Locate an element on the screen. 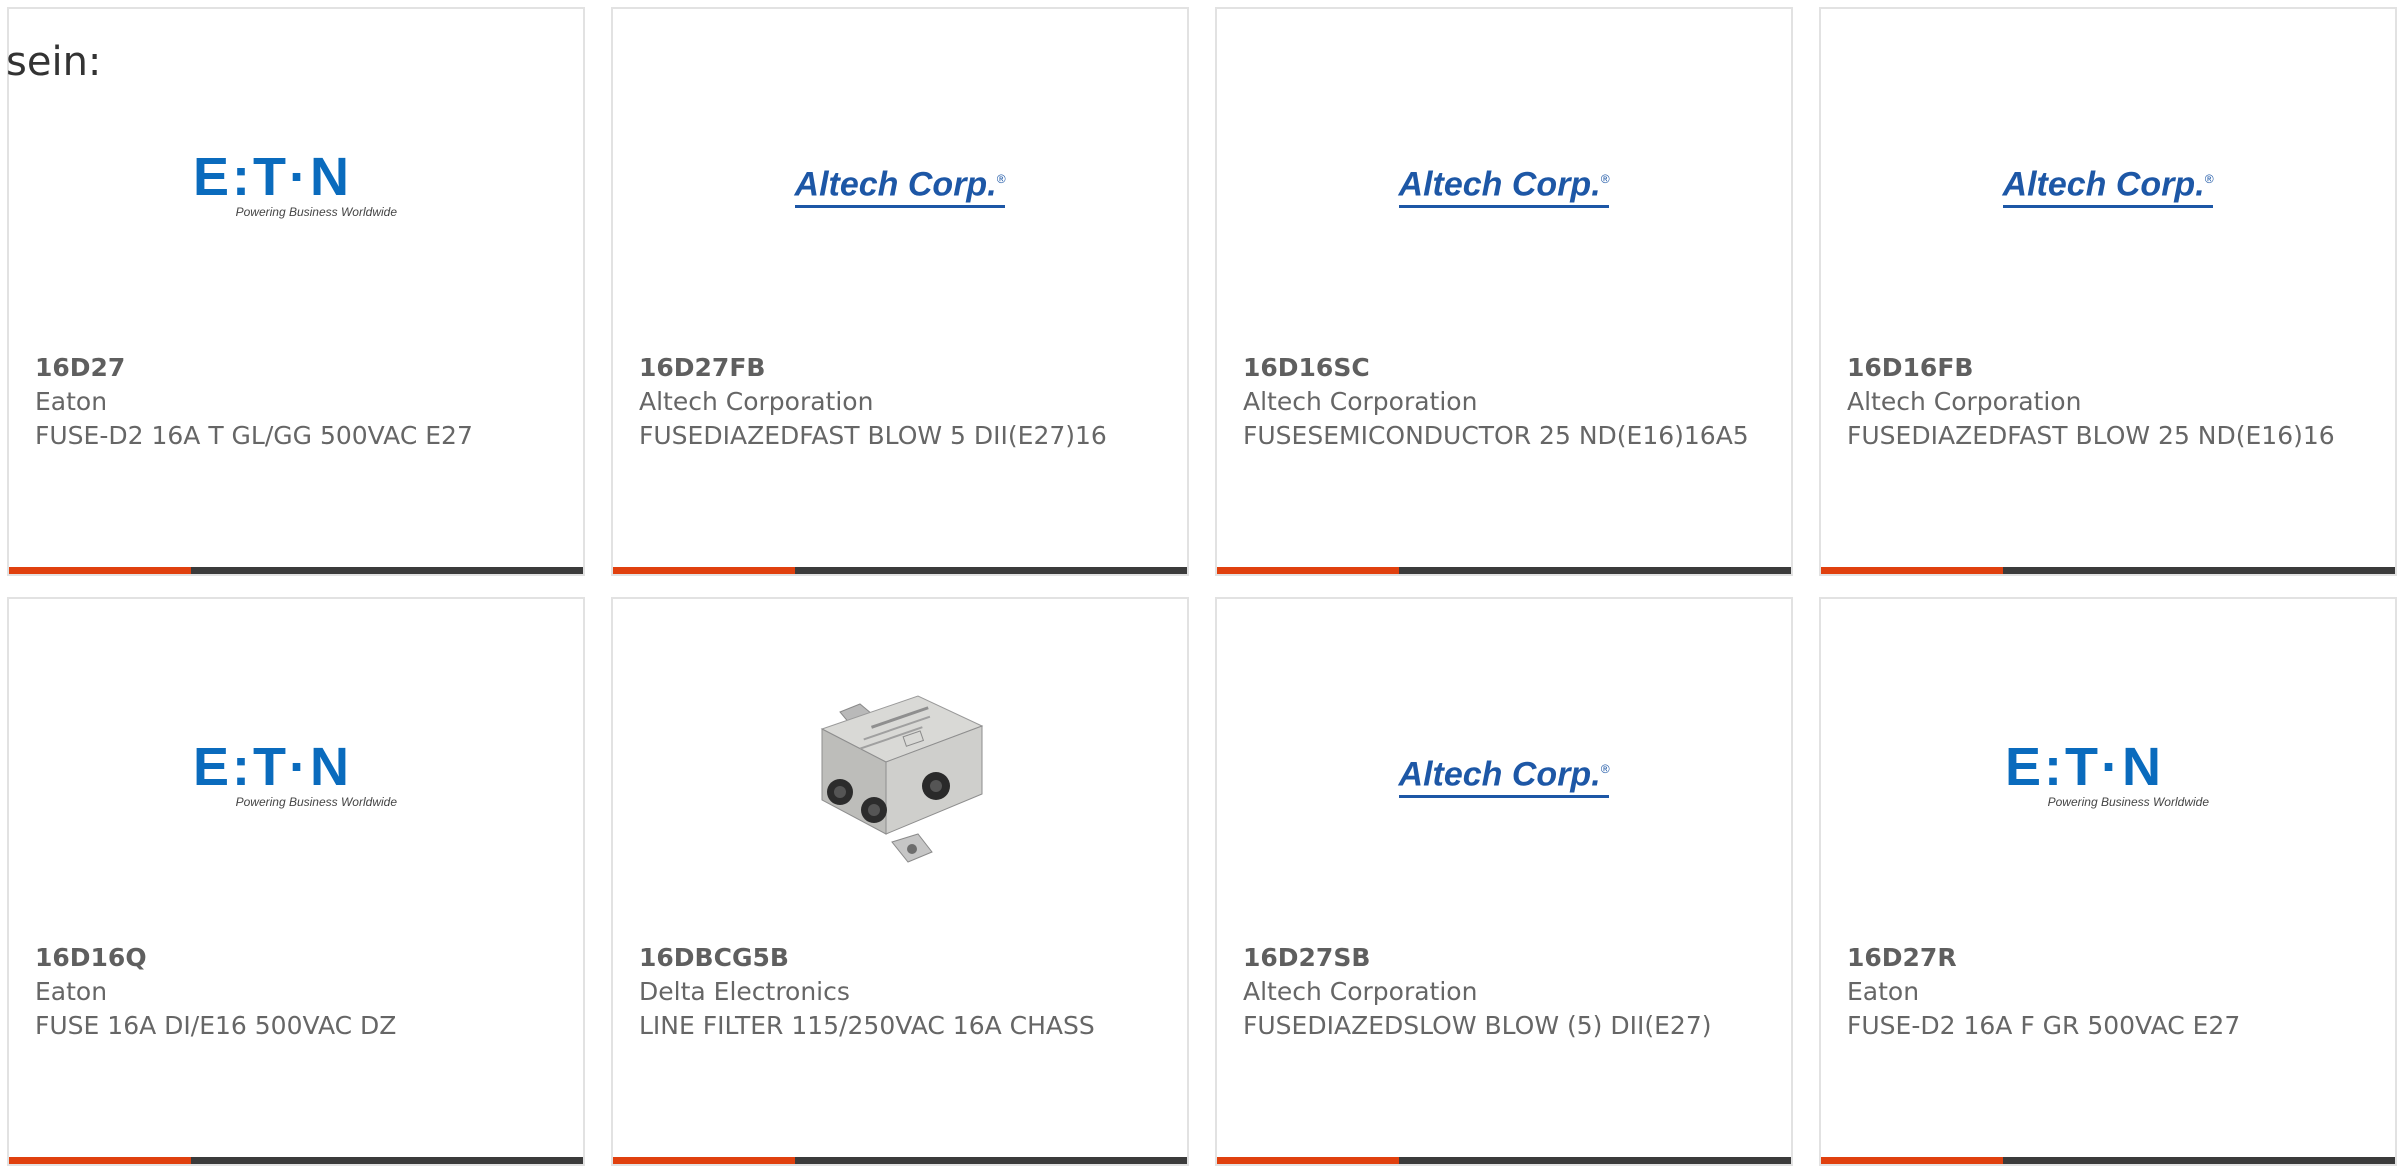 Image resolution: width=2400 pixels, height=1166 pixels. part-number: 16DBCG5B is located at coordinates (900, 958).